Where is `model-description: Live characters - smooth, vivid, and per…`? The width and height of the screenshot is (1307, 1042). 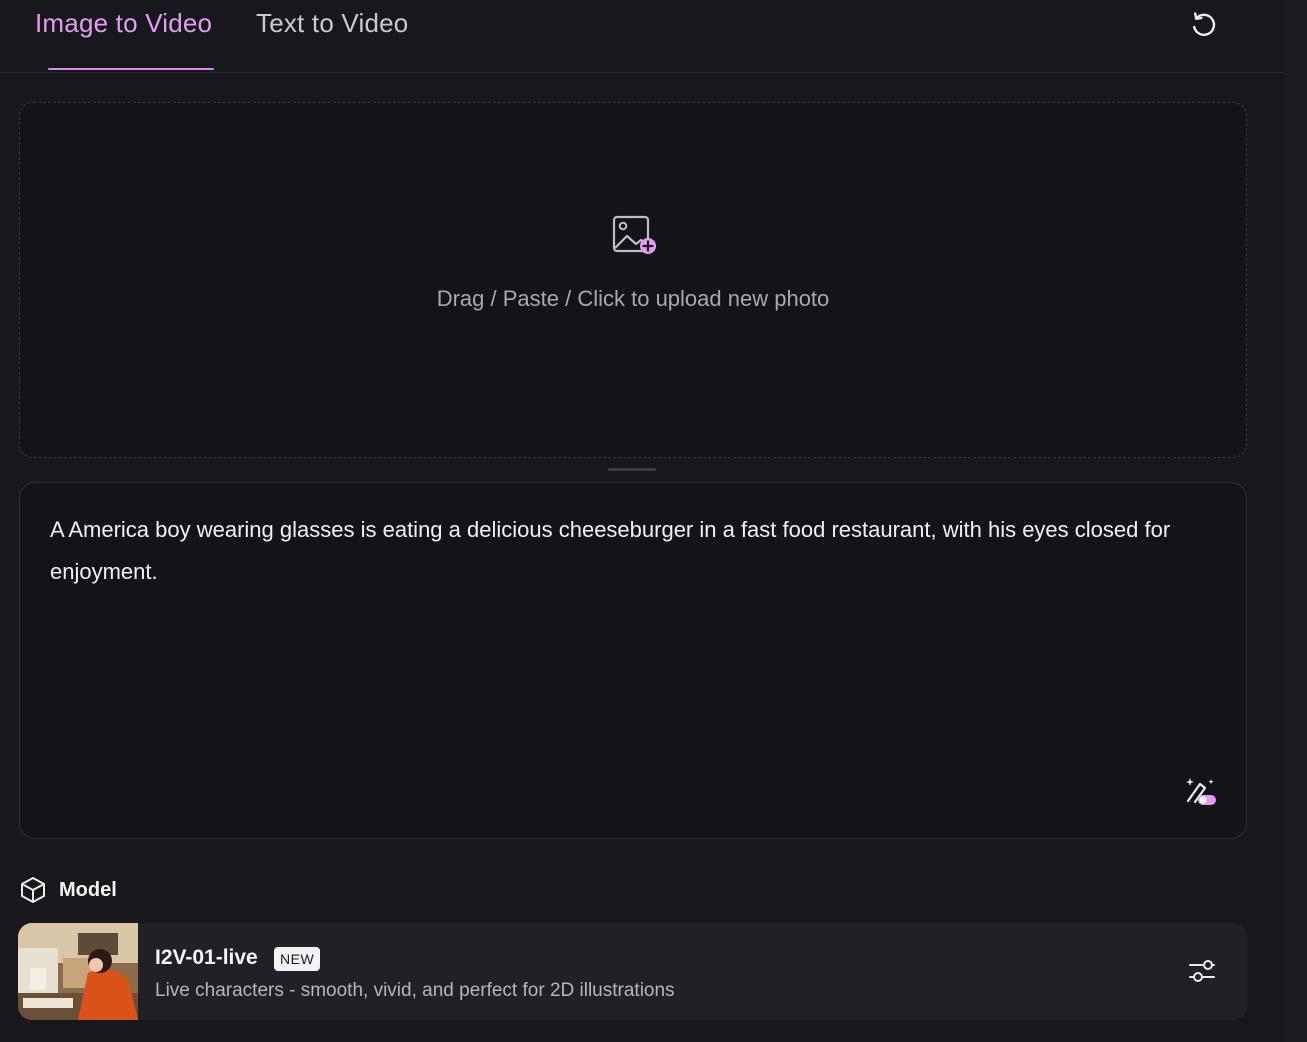
model-description: Live characters - smooth, vivid, and per… is located at coordinates (415, 990).